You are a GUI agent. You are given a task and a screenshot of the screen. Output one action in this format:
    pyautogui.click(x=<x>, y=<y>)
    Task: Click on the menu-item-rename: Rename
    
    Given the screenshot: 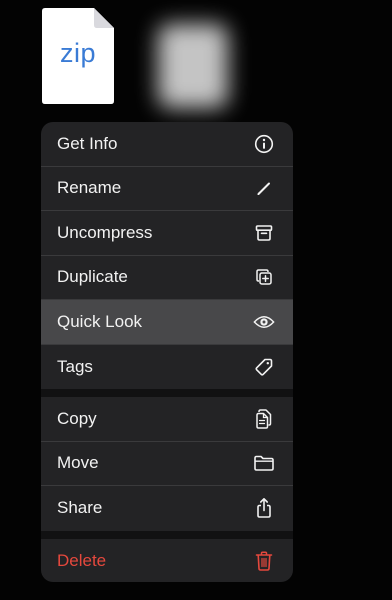 What is the action you would take?
    pyautogui.click(x=167, y=189)
    